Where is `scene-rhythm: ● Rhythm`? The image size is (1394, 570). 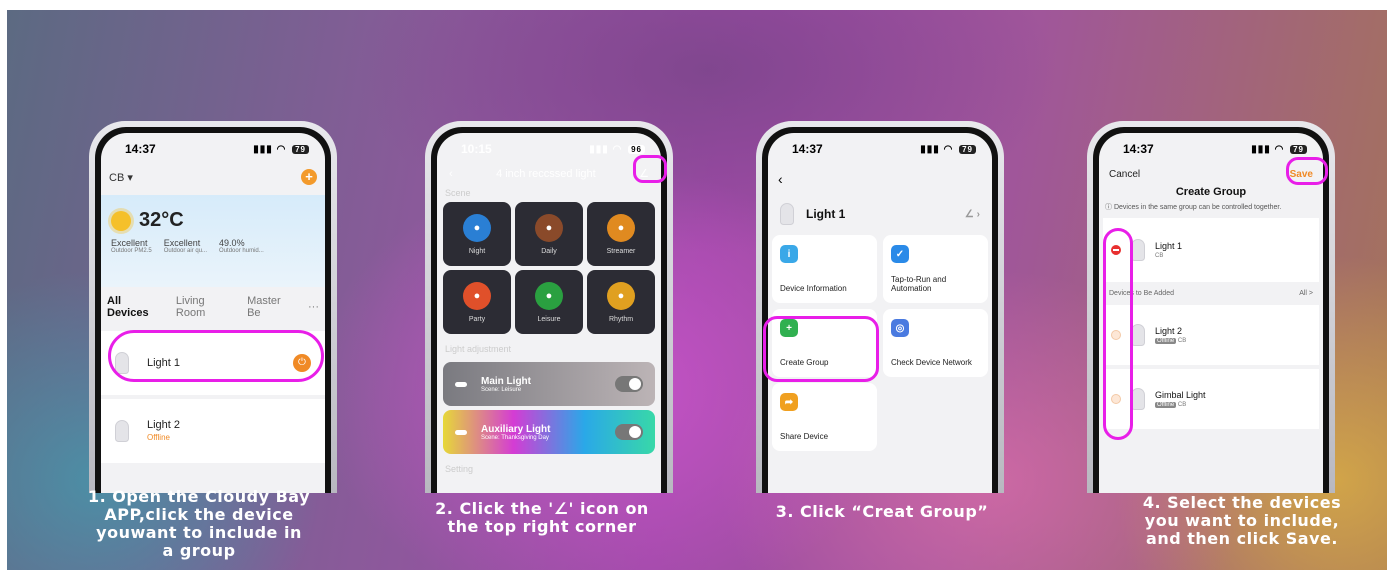 scene-rhythm: ● Rhythm is located at coordinates (621, 302).